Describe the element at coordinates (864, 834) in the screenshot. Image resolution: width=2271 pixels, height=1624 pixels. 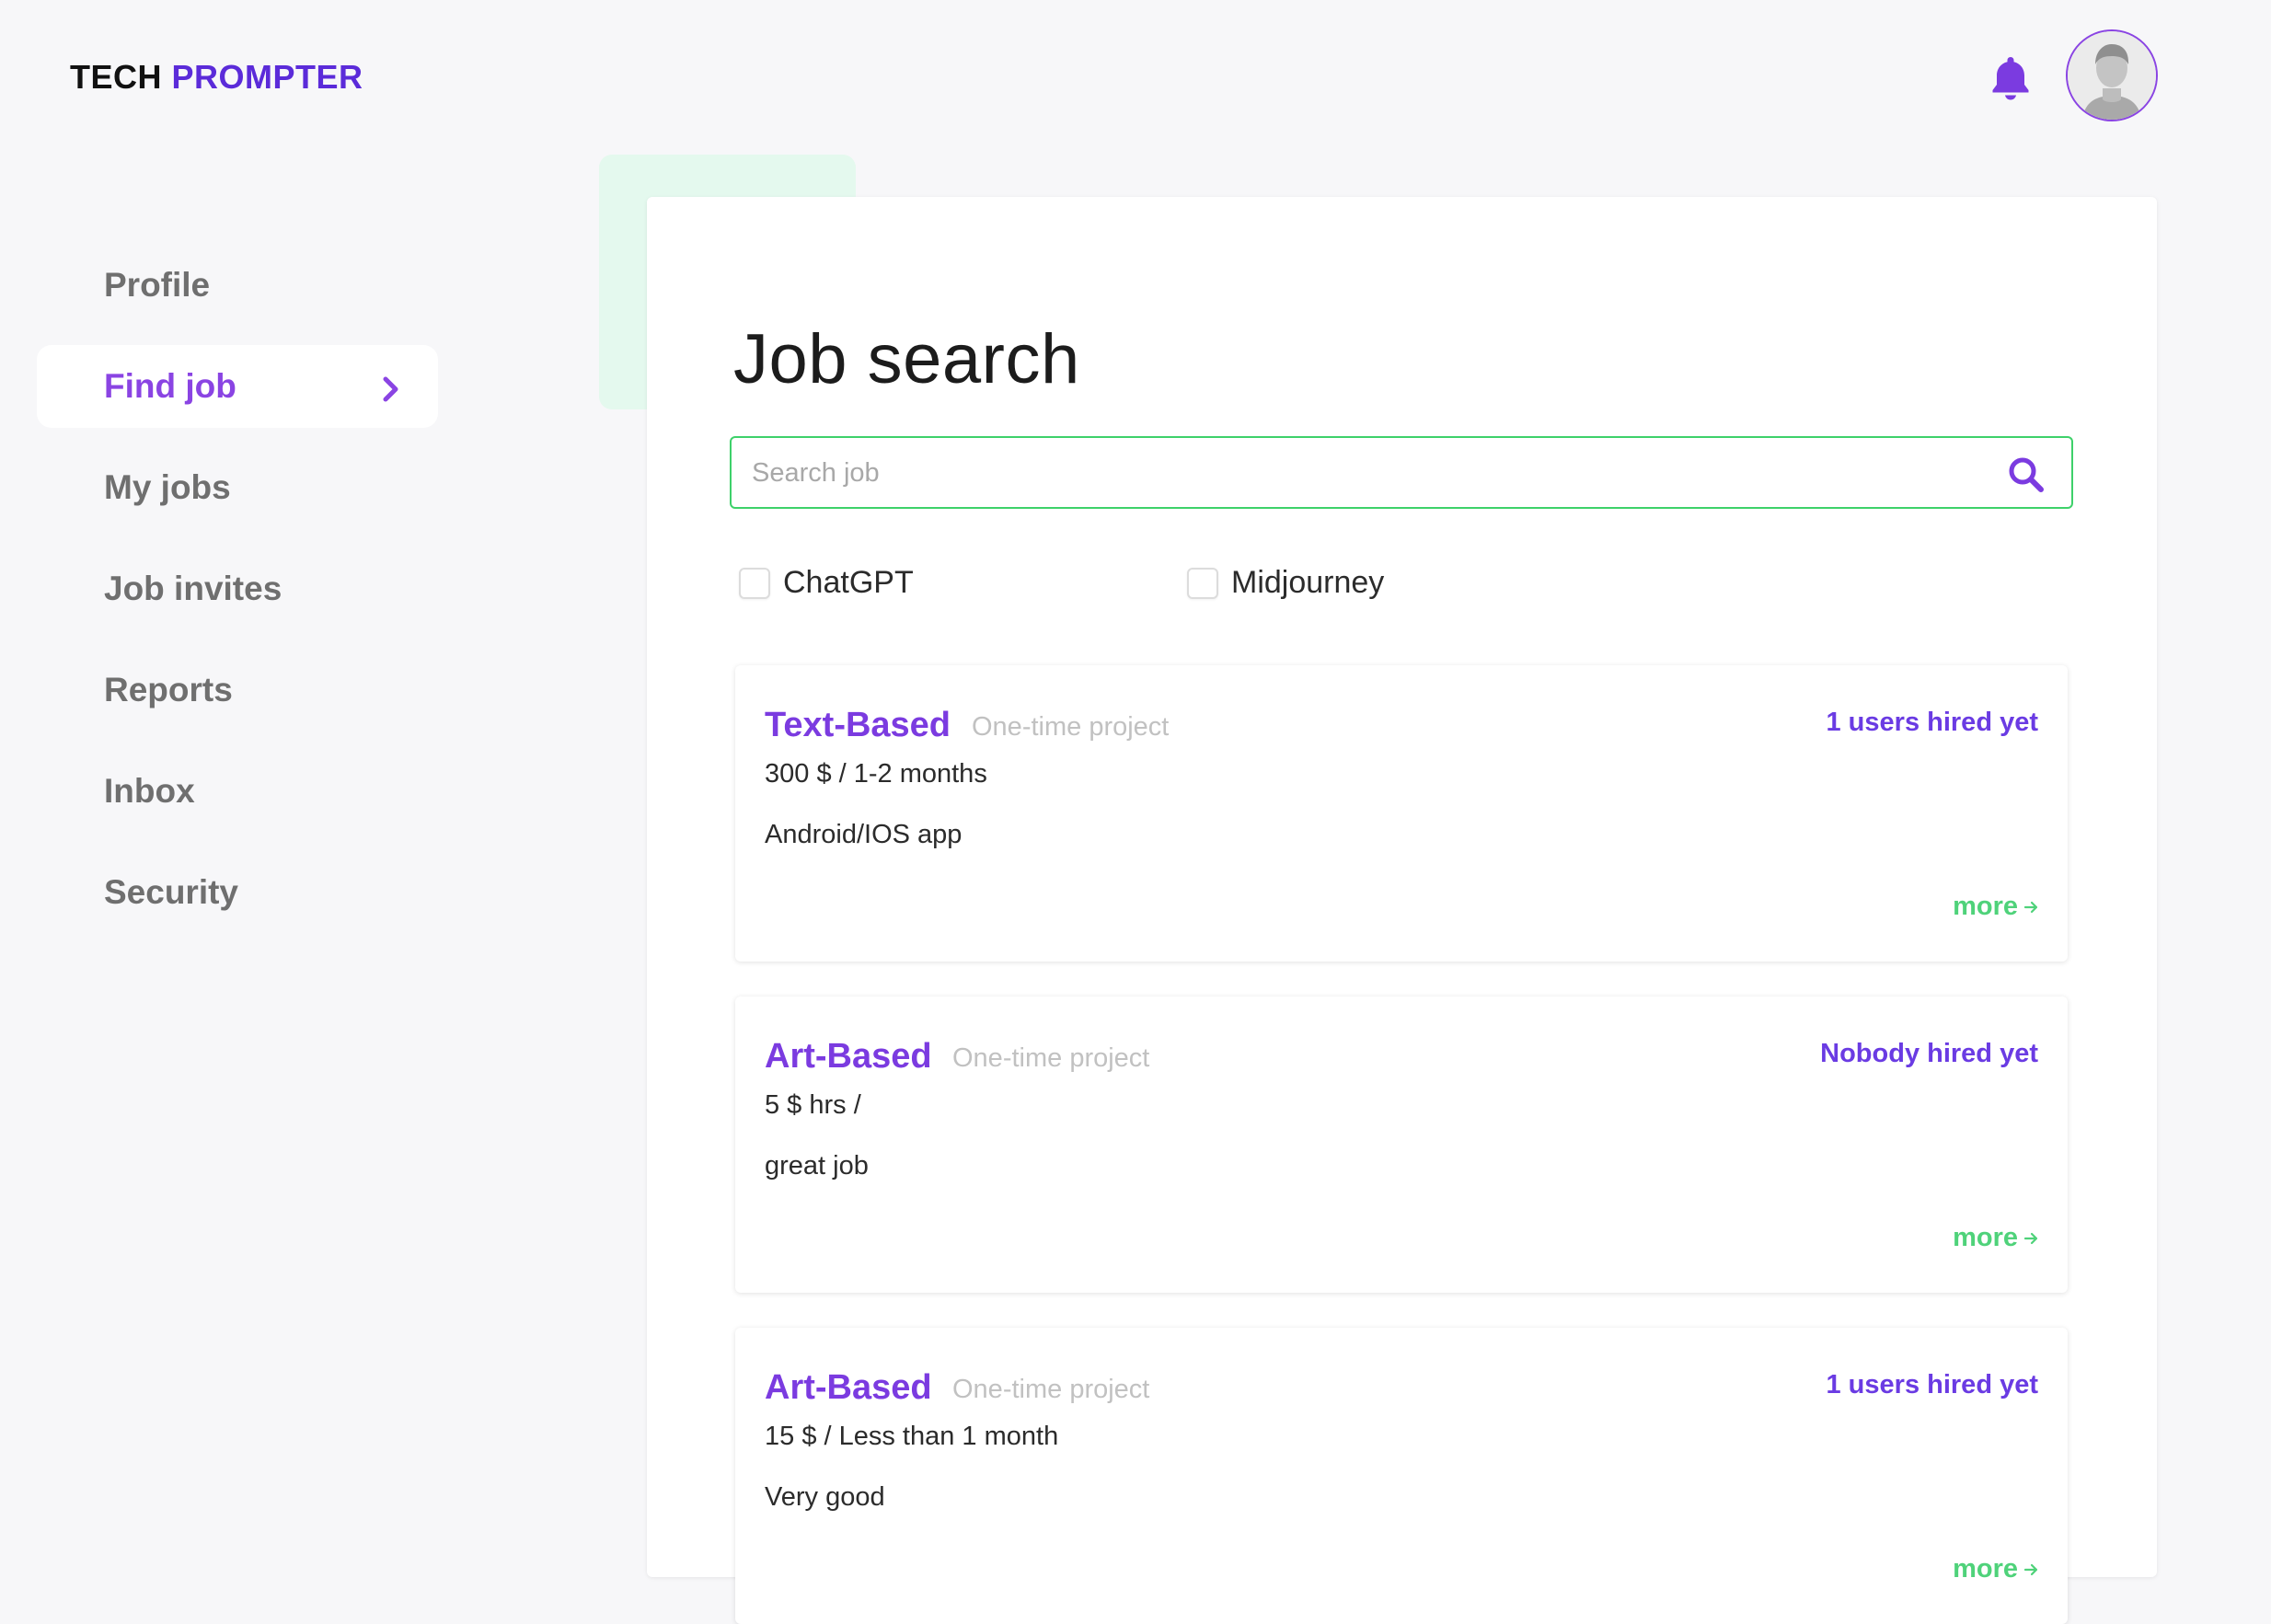
I see `job-description: Android/IOS app` at that location.